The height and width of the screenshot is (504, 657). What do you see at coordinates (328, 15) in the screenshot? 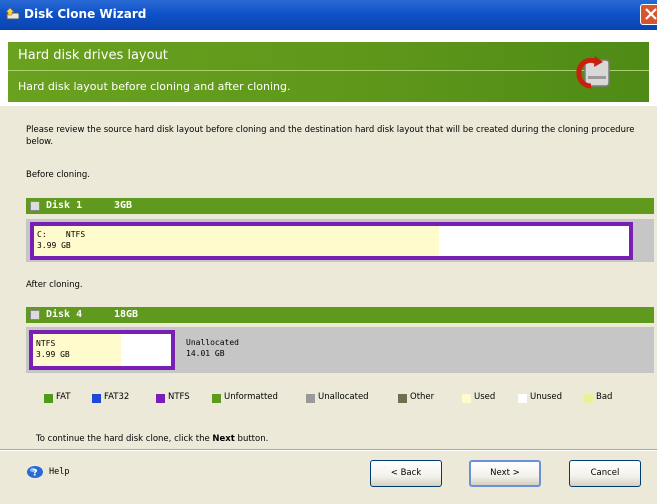
I see `title-bar: Disk Clone Wizard` at bounding box center [328, 15].